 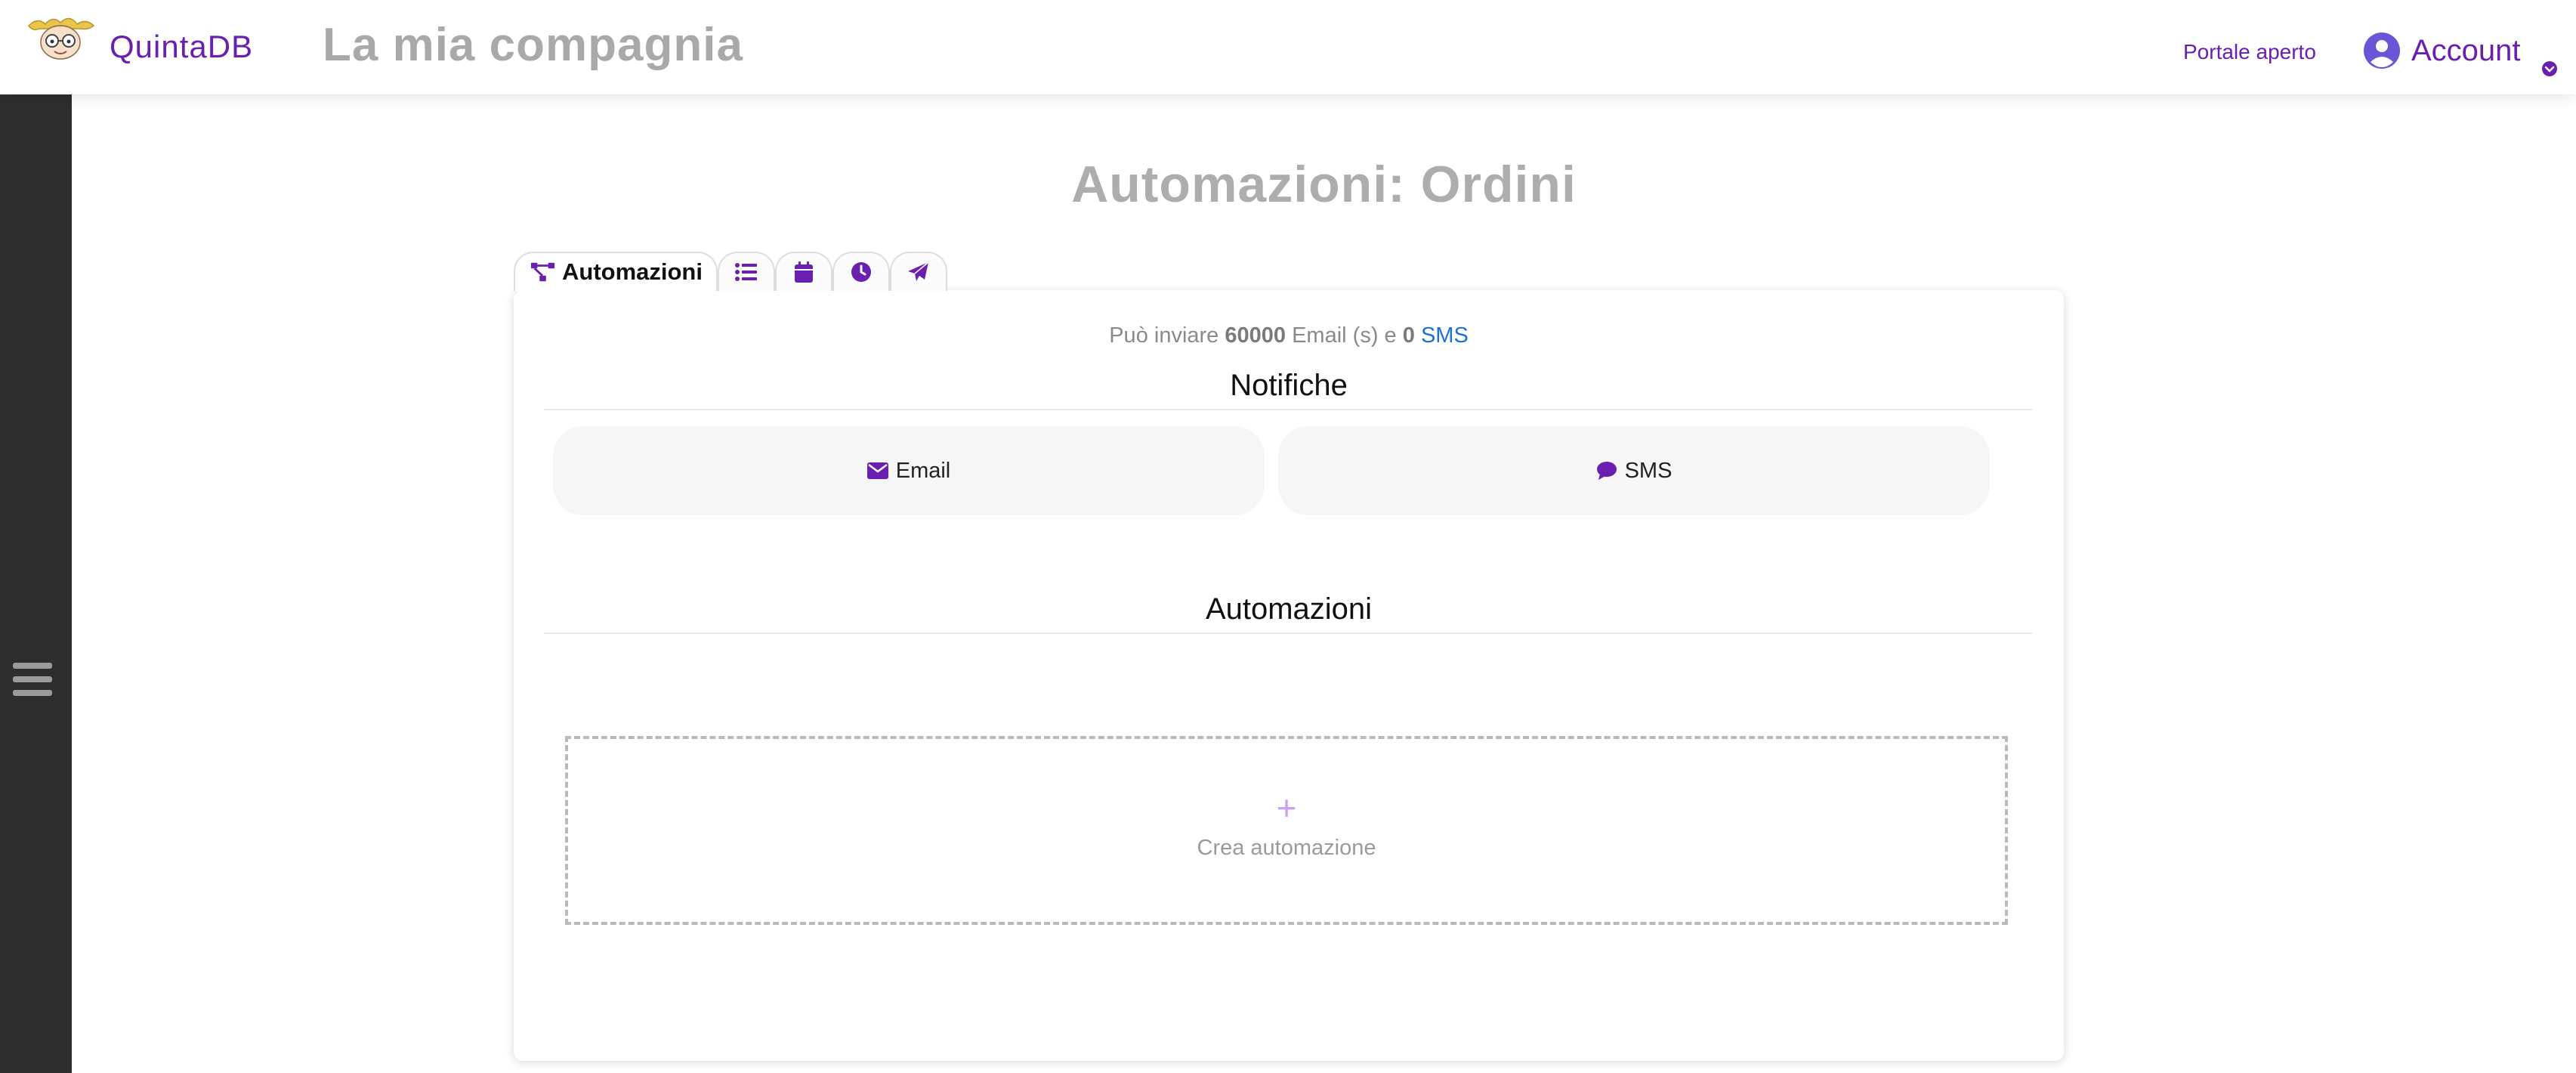 I want to click on open-portal-link: Portale aperto, so click(x=2249, y=52).